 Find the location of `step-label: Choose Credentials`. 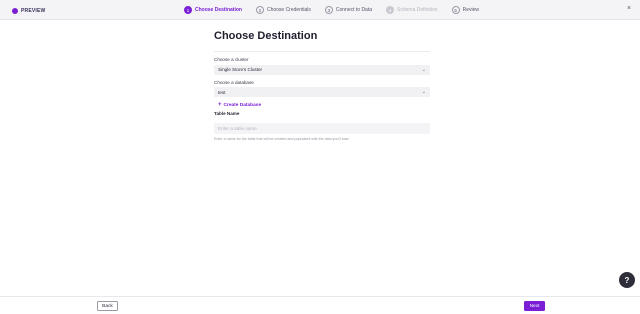

step-label: Choose Credentials is located at coordinates (288, 10).